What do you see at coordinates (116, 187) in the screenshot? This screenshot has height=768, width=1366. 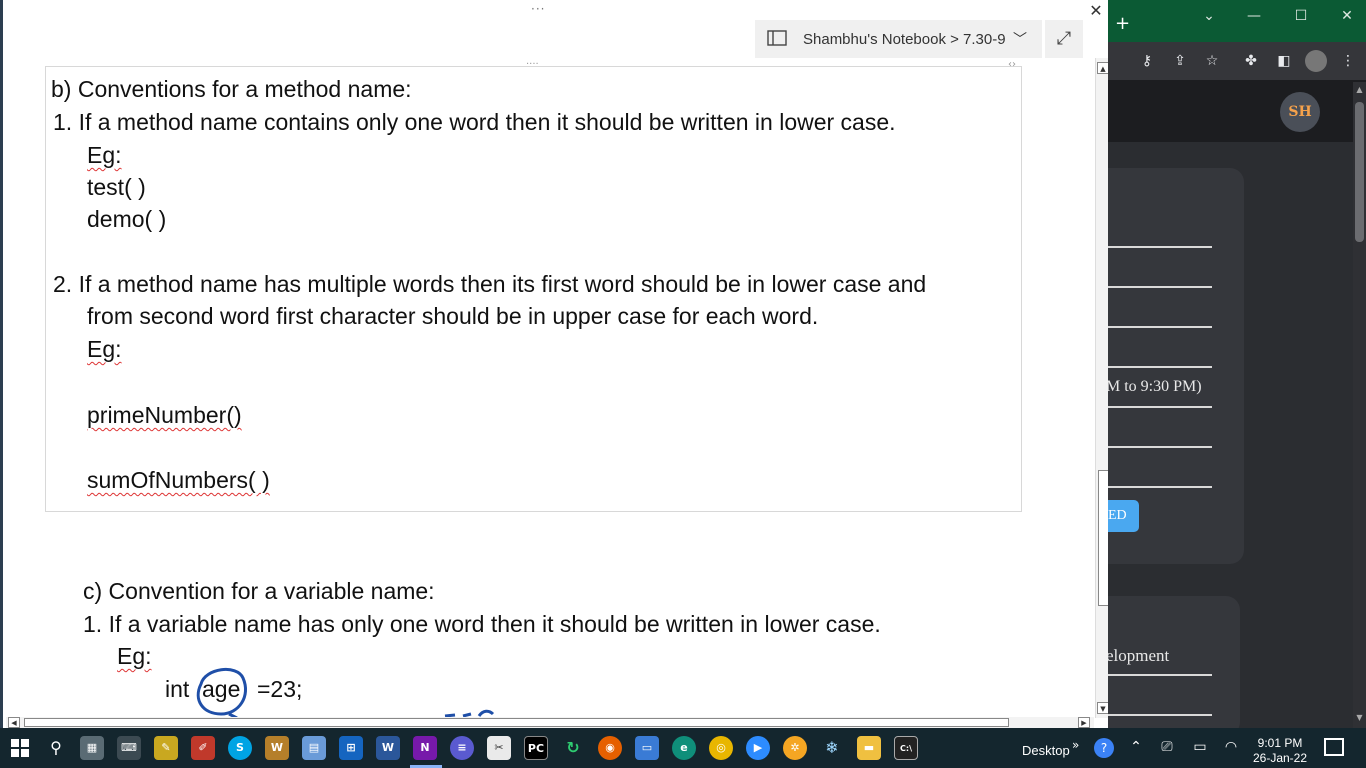 I see `code-example-test: test( )` at bounding box center [116, 187].